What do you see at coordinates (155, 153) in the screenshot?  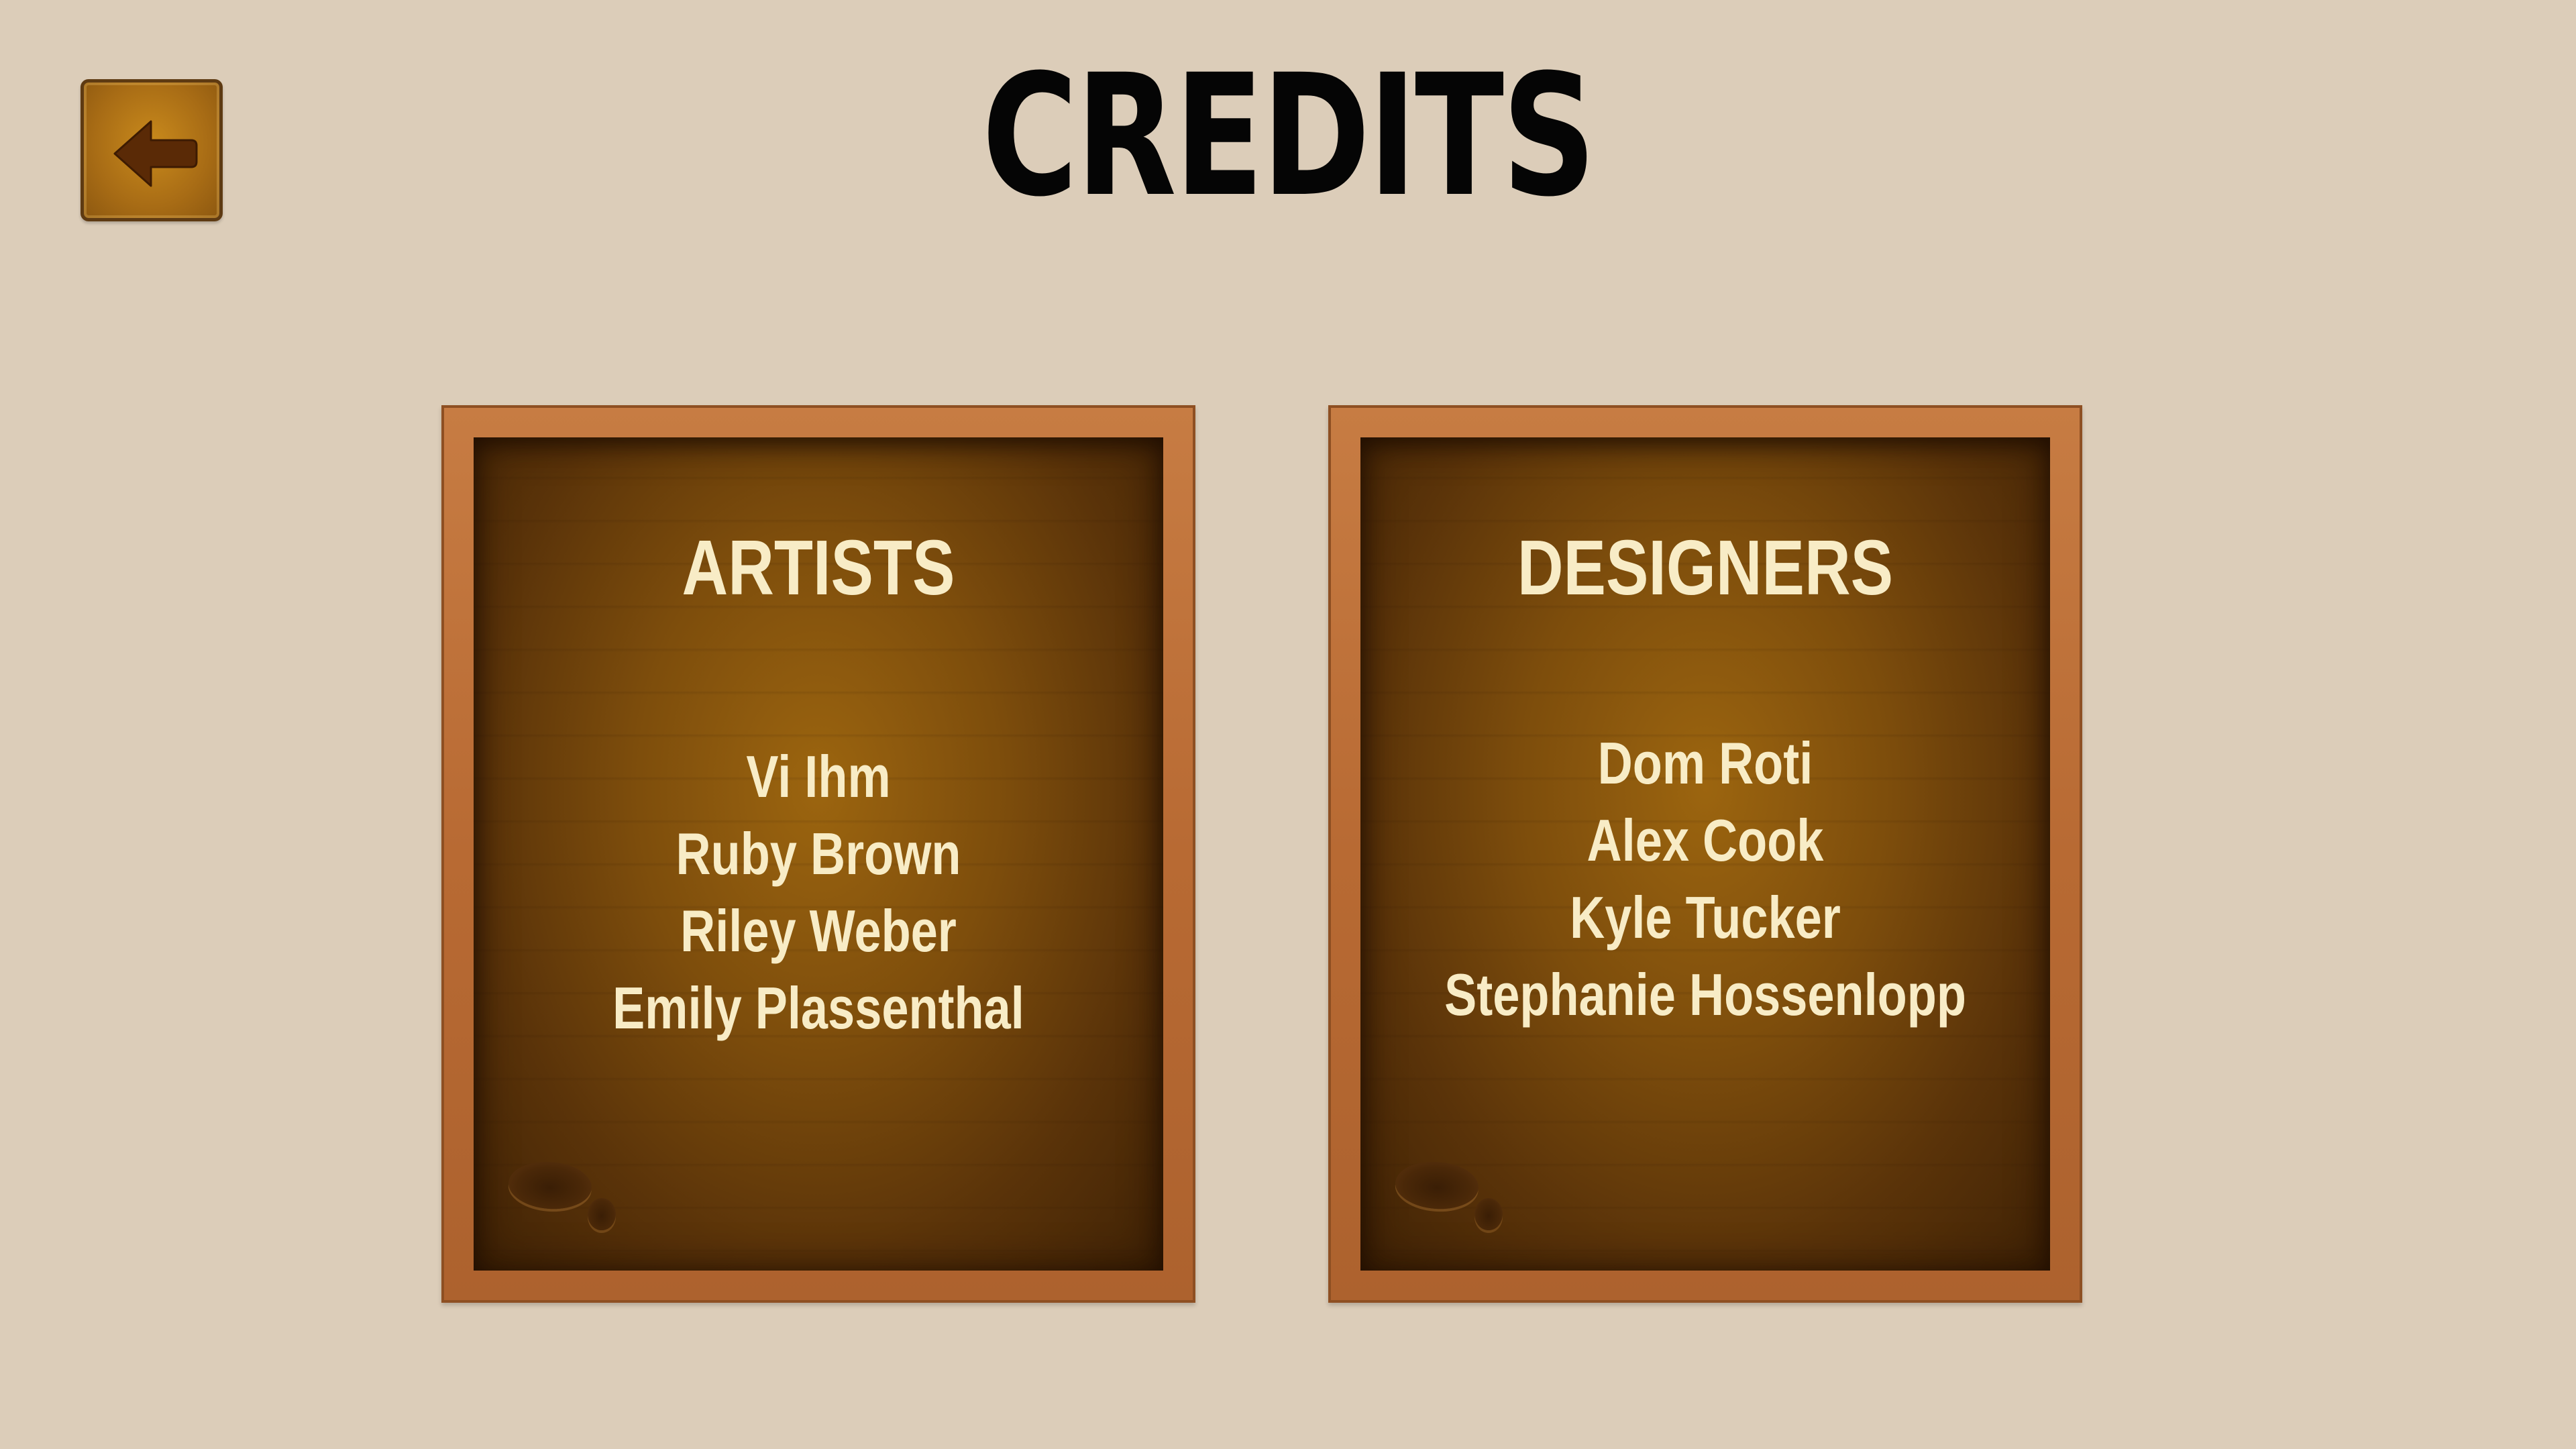 I see `arrow-left-icon` at bounding box center [155, 153].